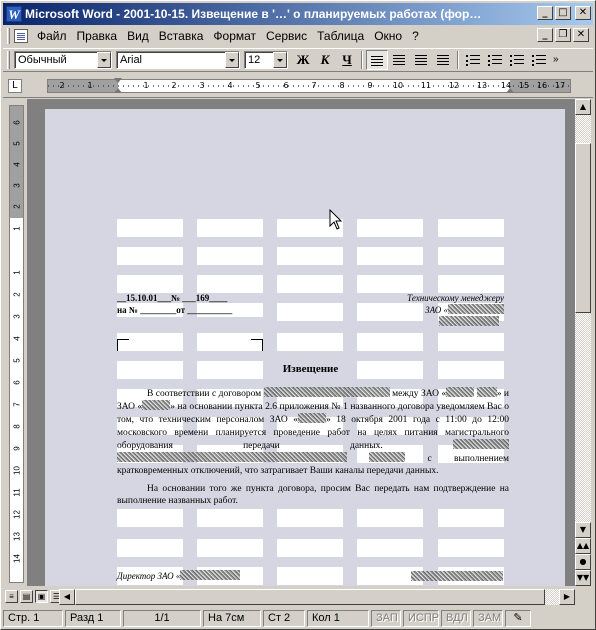 This screenshot has height=630, width=596. I want to click on tab-selector: L, so click(15, 86).